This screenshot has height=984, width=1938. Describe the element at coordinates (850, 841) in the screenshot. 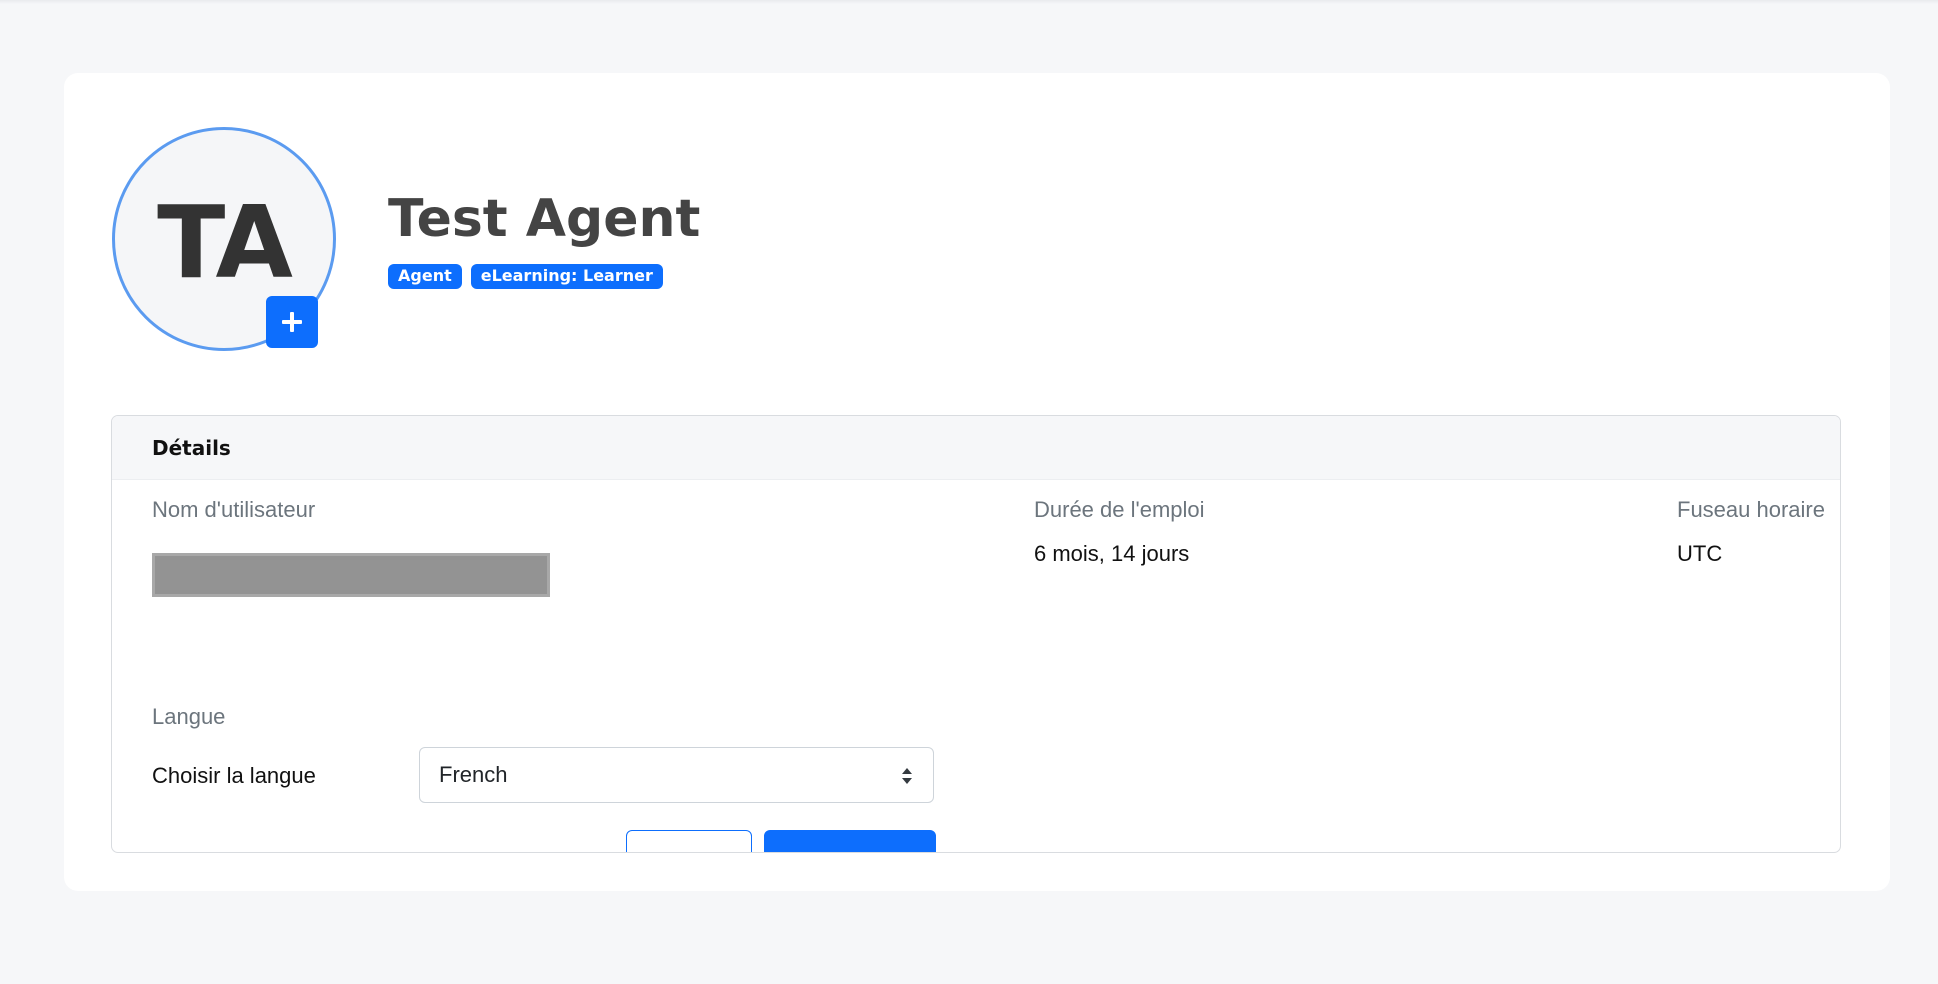

I see `save-button: Sauvegarder` at that location.